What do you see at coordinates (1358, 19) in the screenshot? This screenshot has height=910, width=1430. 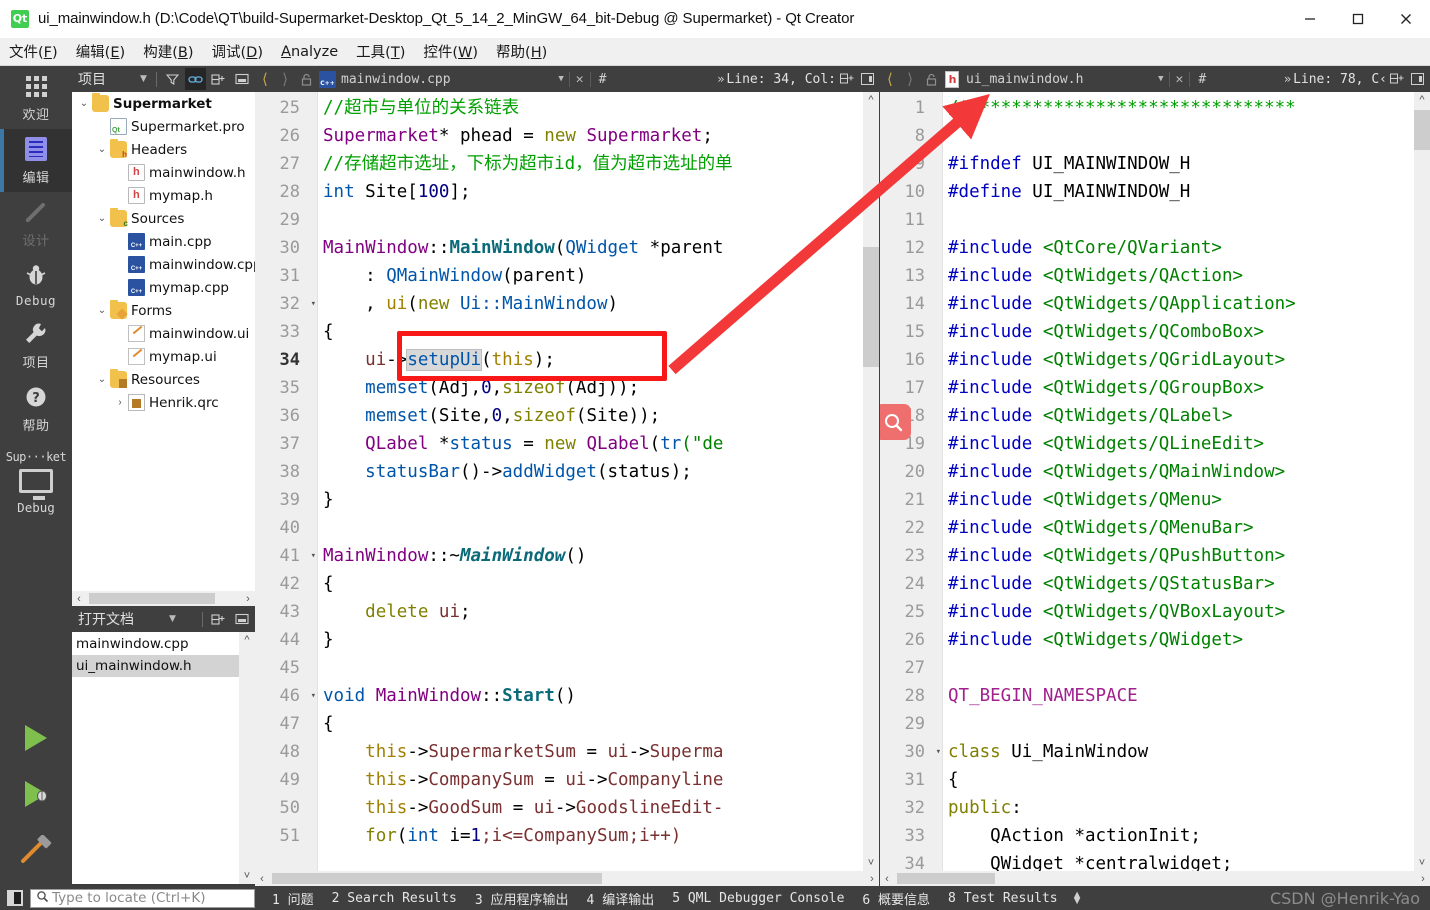 I see `maximize-button` at bounding box center [1358, 19].